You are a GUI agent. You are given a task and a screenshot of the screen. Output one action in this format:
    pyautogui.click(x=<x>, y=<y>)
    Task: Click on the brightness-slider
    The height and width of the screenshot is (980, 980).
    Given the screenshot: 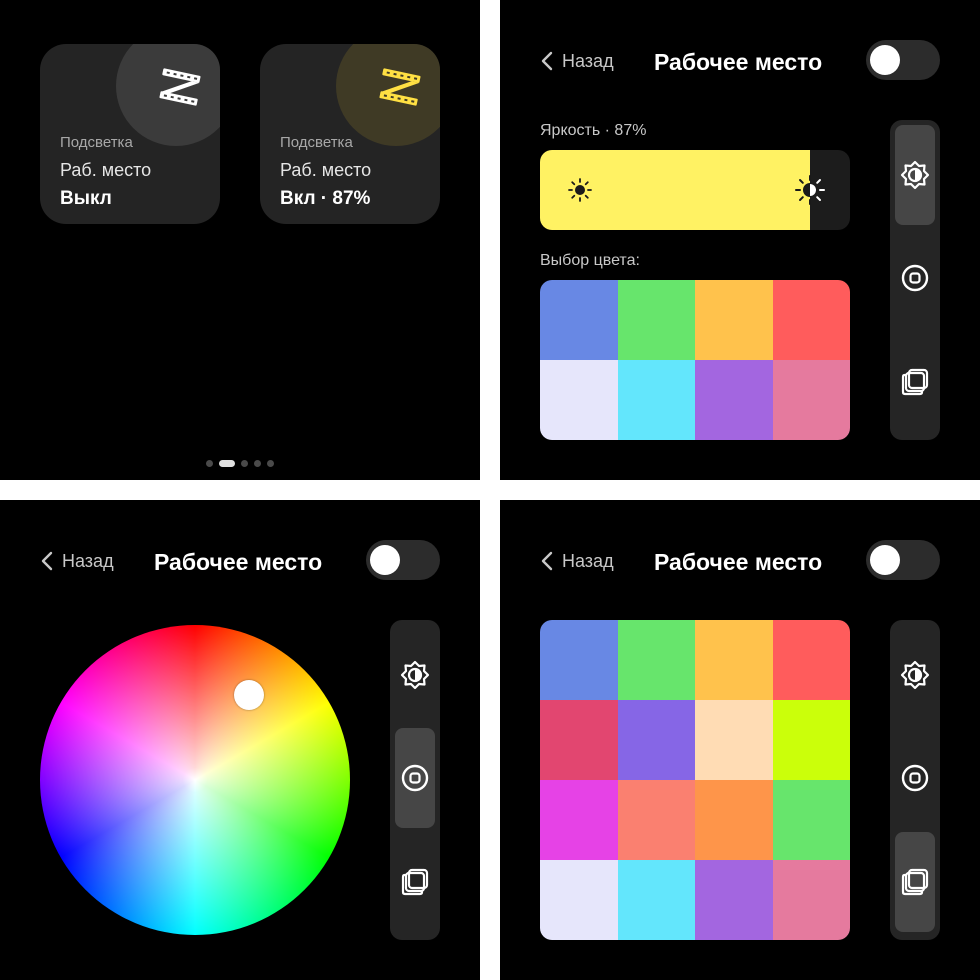 What is the action you would take?
    pyautogui.click(x=695, y=190)
    